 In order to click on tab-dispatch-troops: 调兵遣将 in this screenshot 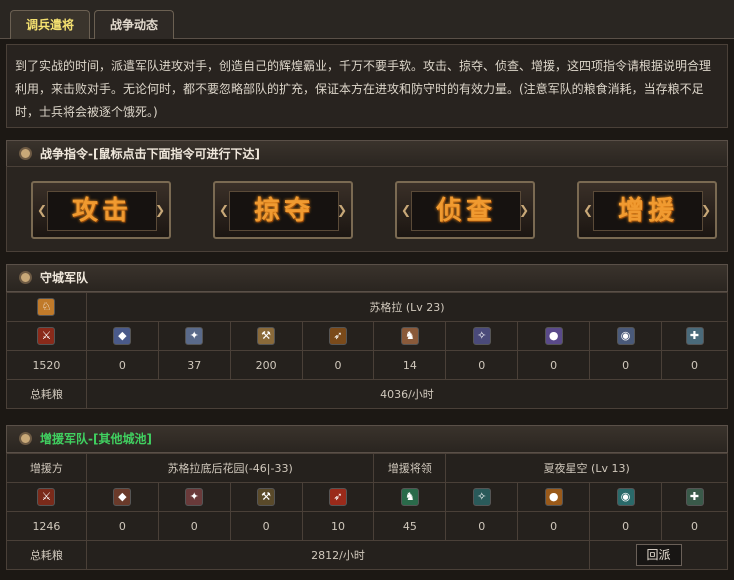, I will do `click(50, 24)`.